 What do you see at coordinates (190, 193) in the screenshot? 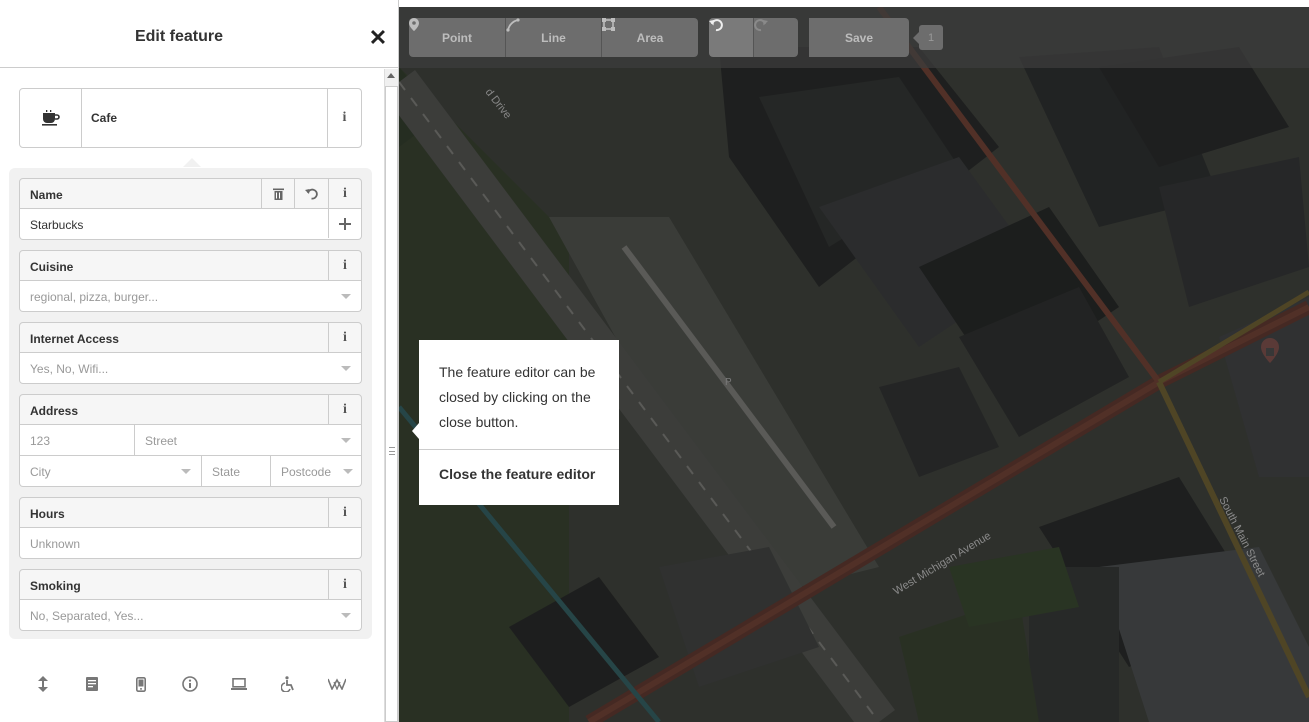
I see `field-label-bar: Name i` at bounding box center [190, 193].